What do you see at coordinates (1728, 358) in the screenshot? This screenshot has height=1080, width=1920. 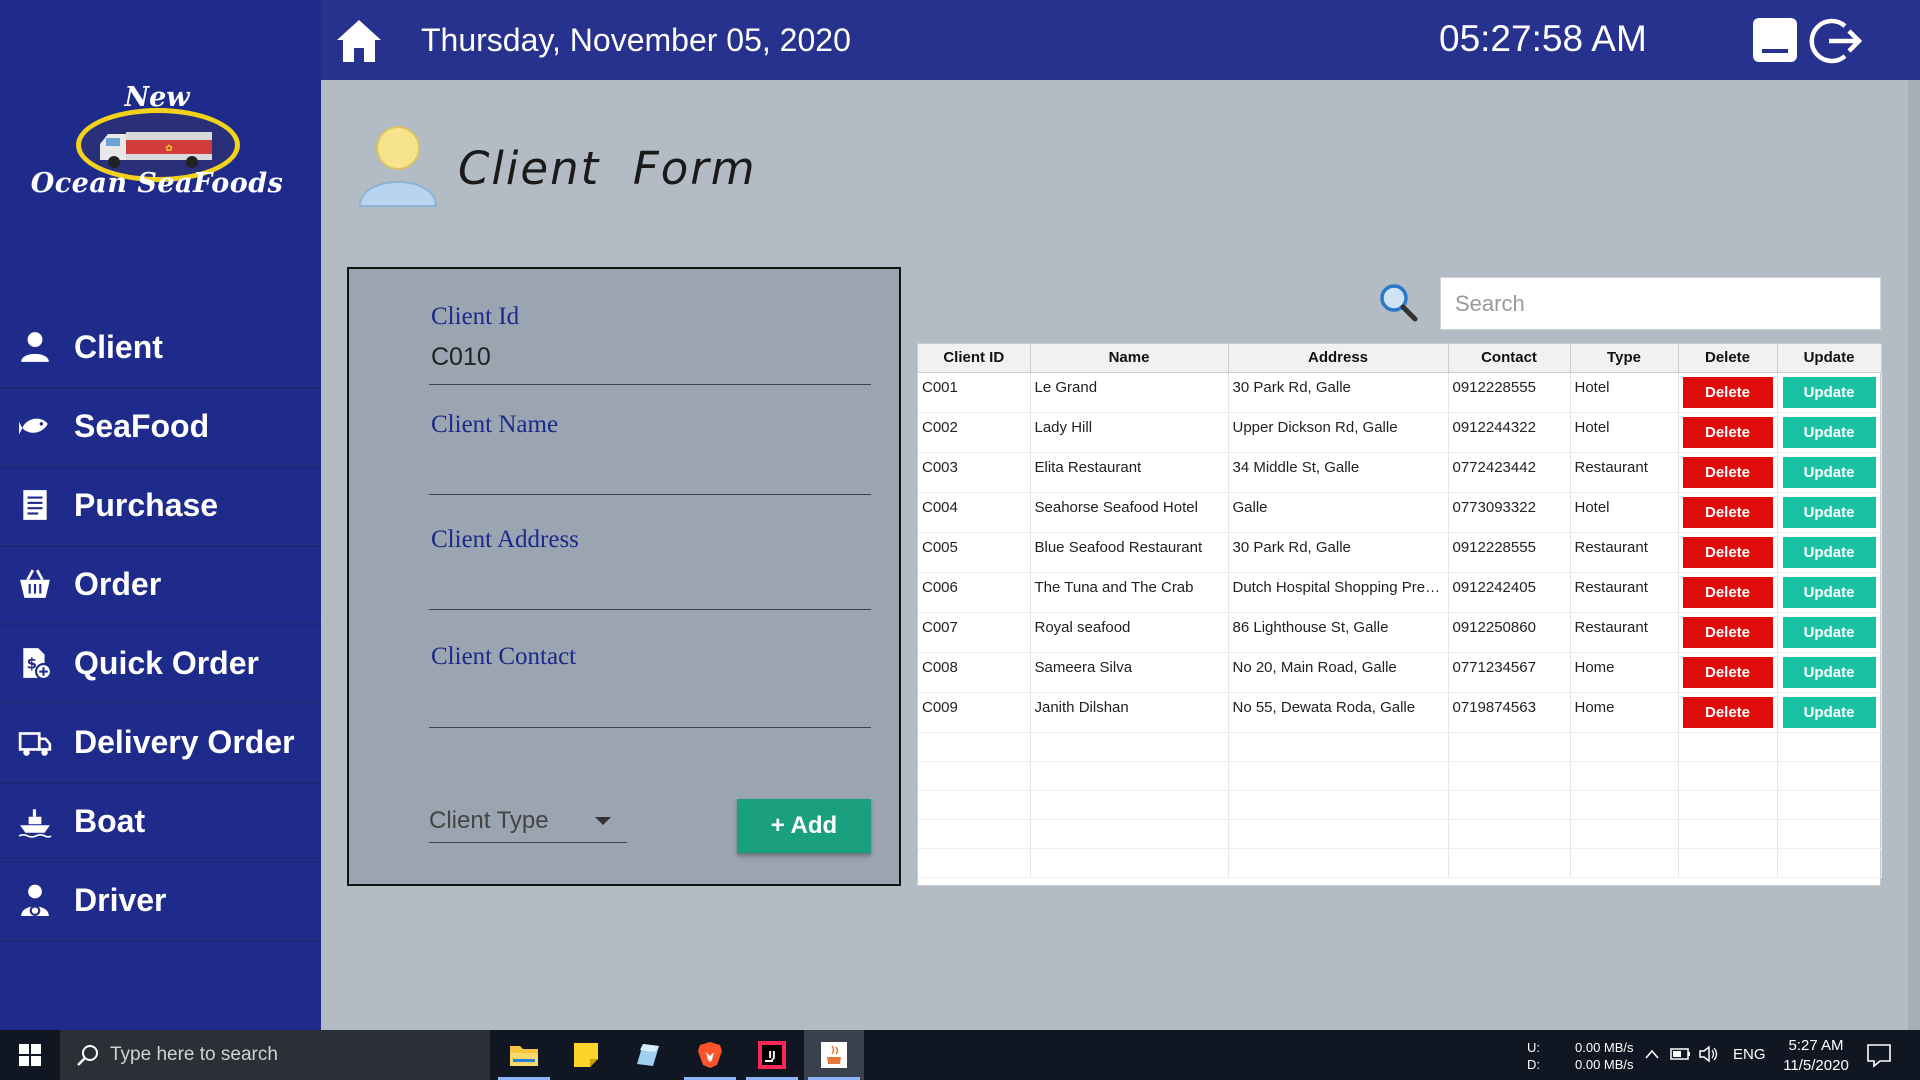 I see `column-header: Delete` at bounding box center [1728, 358].